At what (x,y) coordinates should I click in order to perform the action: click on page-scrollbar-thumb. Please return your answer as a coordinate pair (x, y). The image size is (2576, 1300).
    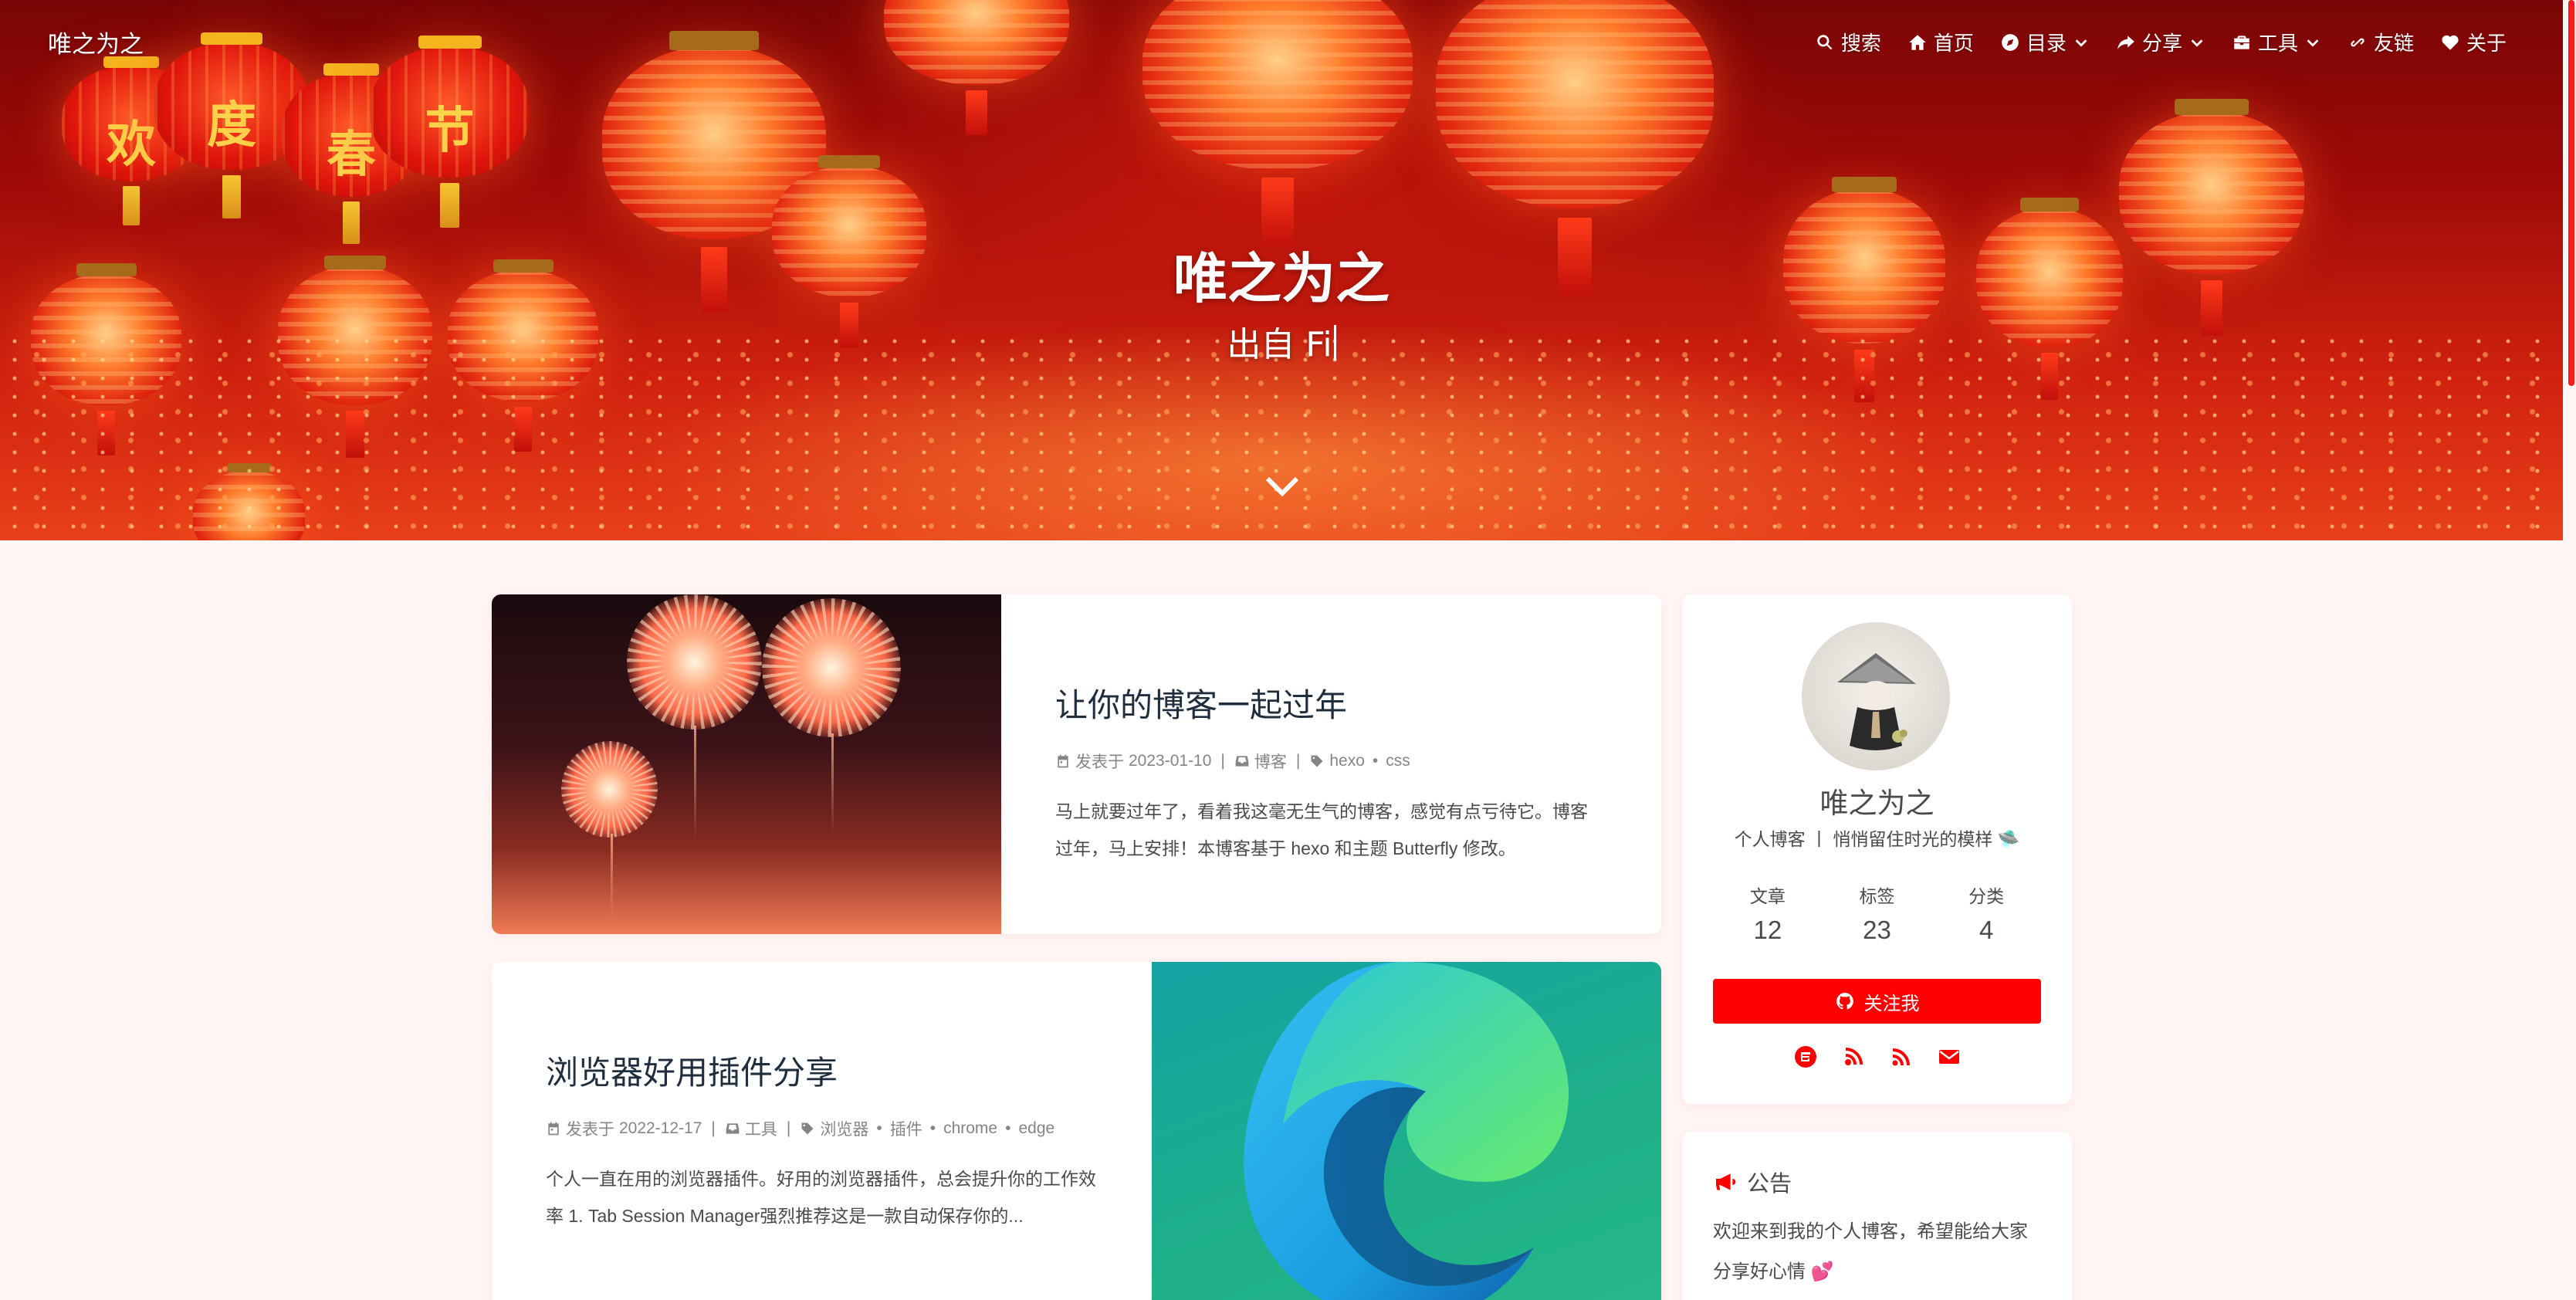
    Looking at the image, I should click on (2571, 193).